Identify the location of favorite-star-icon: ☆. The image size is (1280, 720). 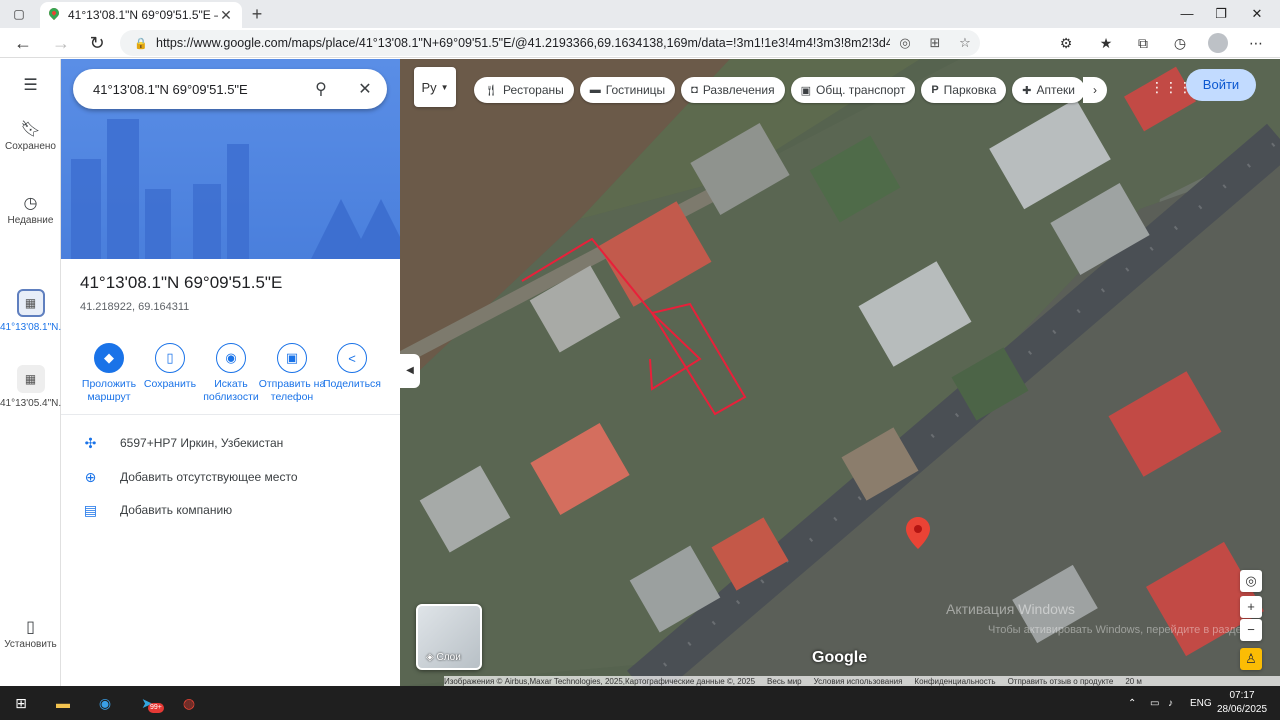
(965, 43).